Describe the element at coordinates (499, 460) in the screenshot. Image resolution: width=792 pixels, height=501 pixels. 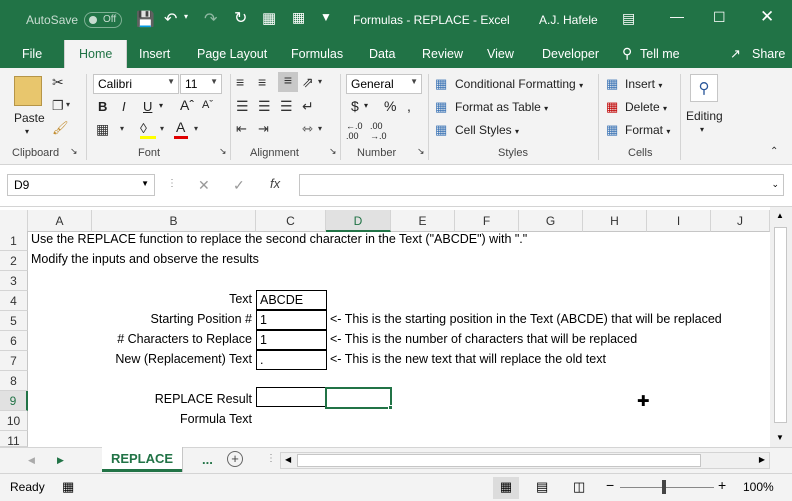
I see `h-scroll-thumb` at that location.